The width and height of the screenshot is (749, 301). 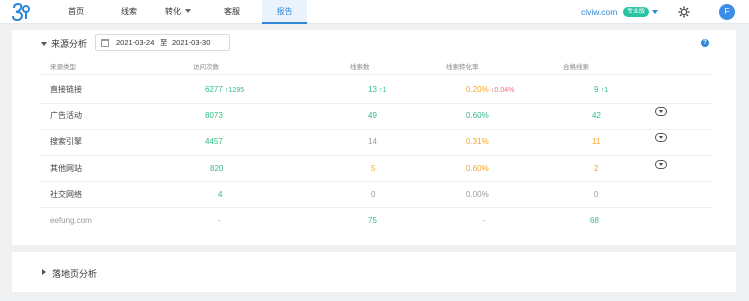 I want to click on date-range-picker: 2021-03-24 至 2021-03-30, so click(x=162, y=42).